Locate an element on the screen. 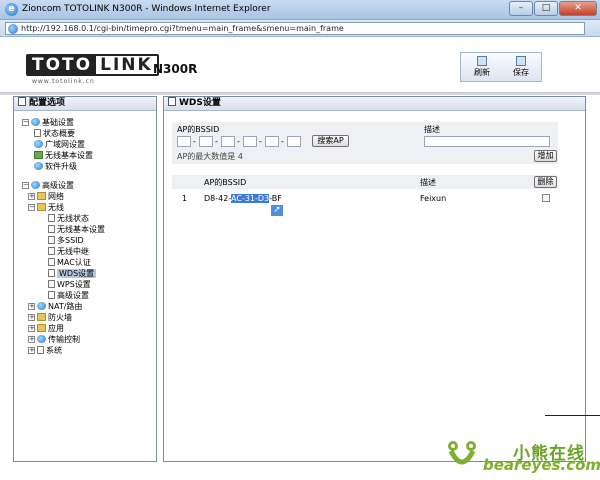 This screenshot has width=600, height=480. tree-firewall: + 防火墙 is located at coordinates (50, 317).